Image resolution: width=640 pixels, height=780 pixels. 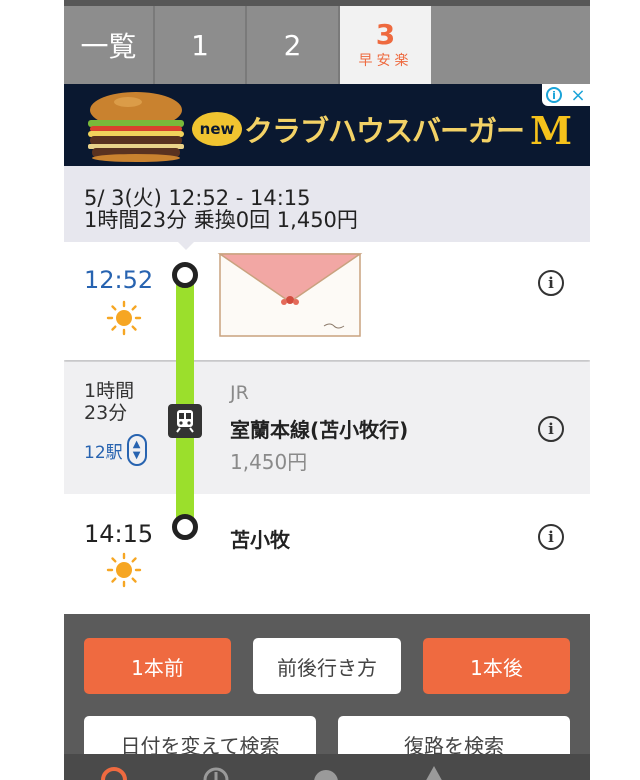 I want to click on ad-info-button: i, so click(x=554, y=95).